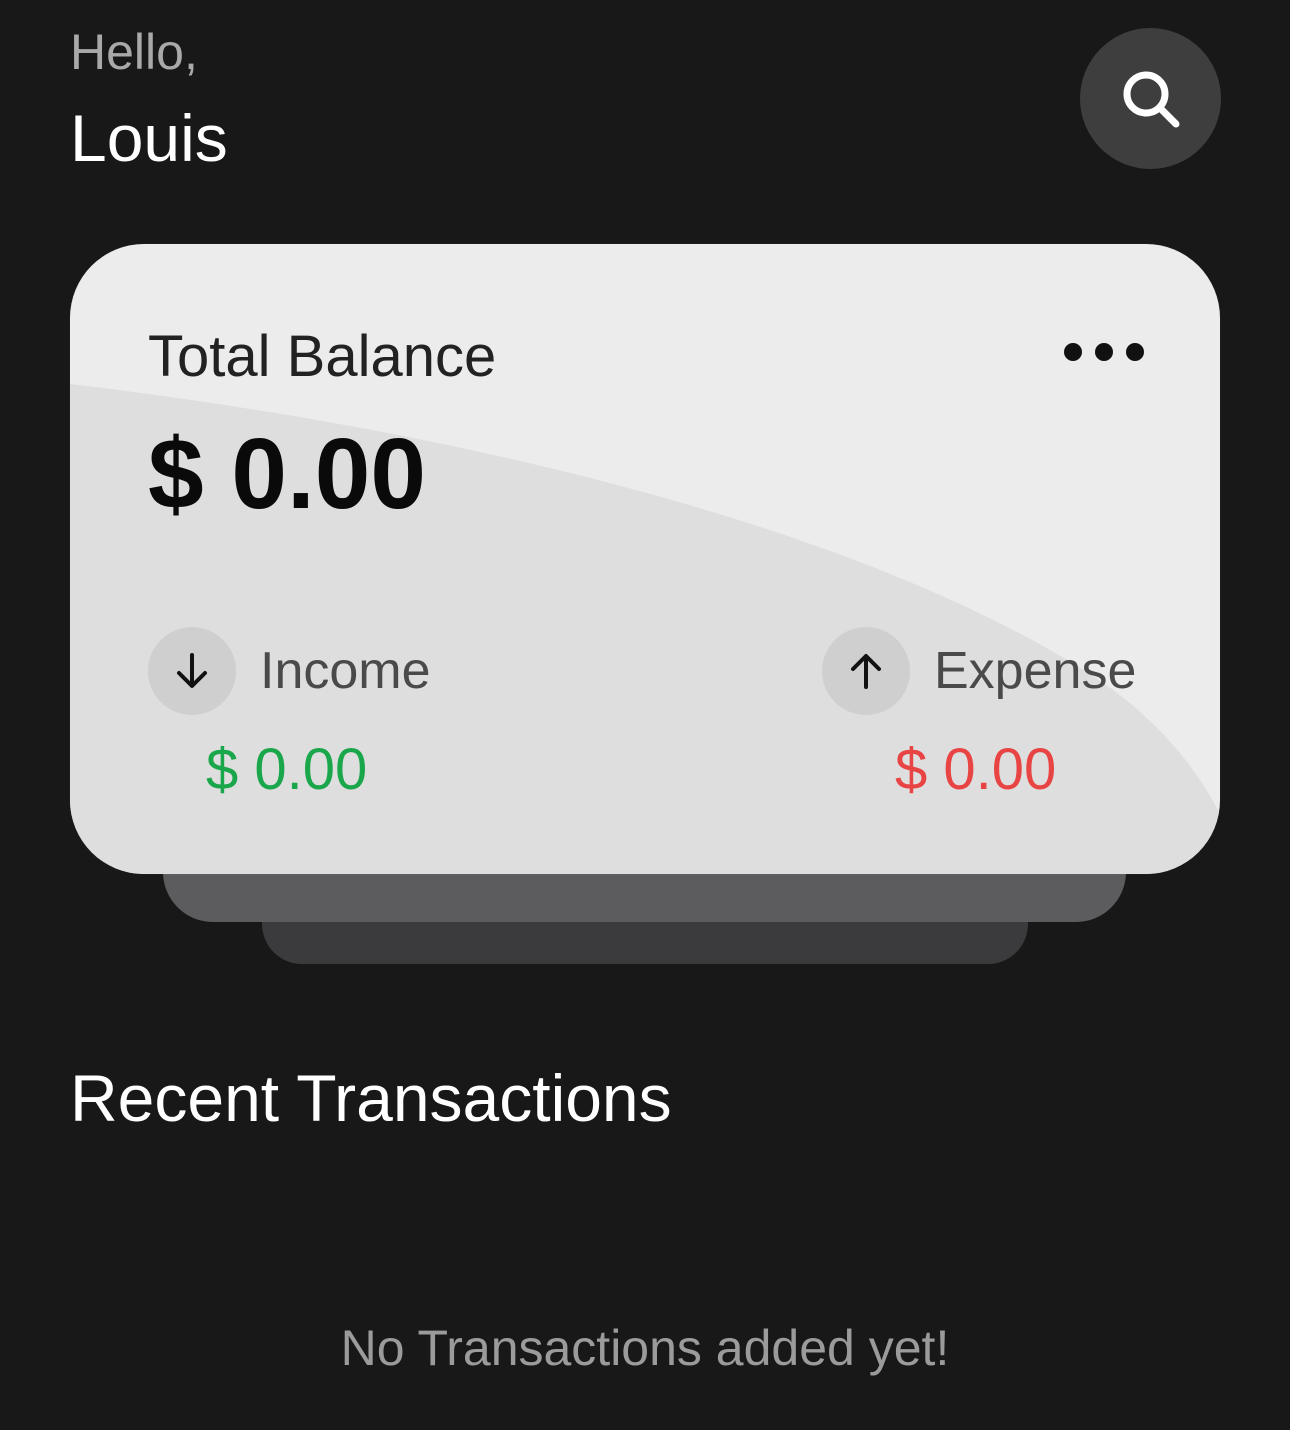 This screenshot has width=1290, height=1430. I want to click on greeting-text: Hello,, so click(134, 52).